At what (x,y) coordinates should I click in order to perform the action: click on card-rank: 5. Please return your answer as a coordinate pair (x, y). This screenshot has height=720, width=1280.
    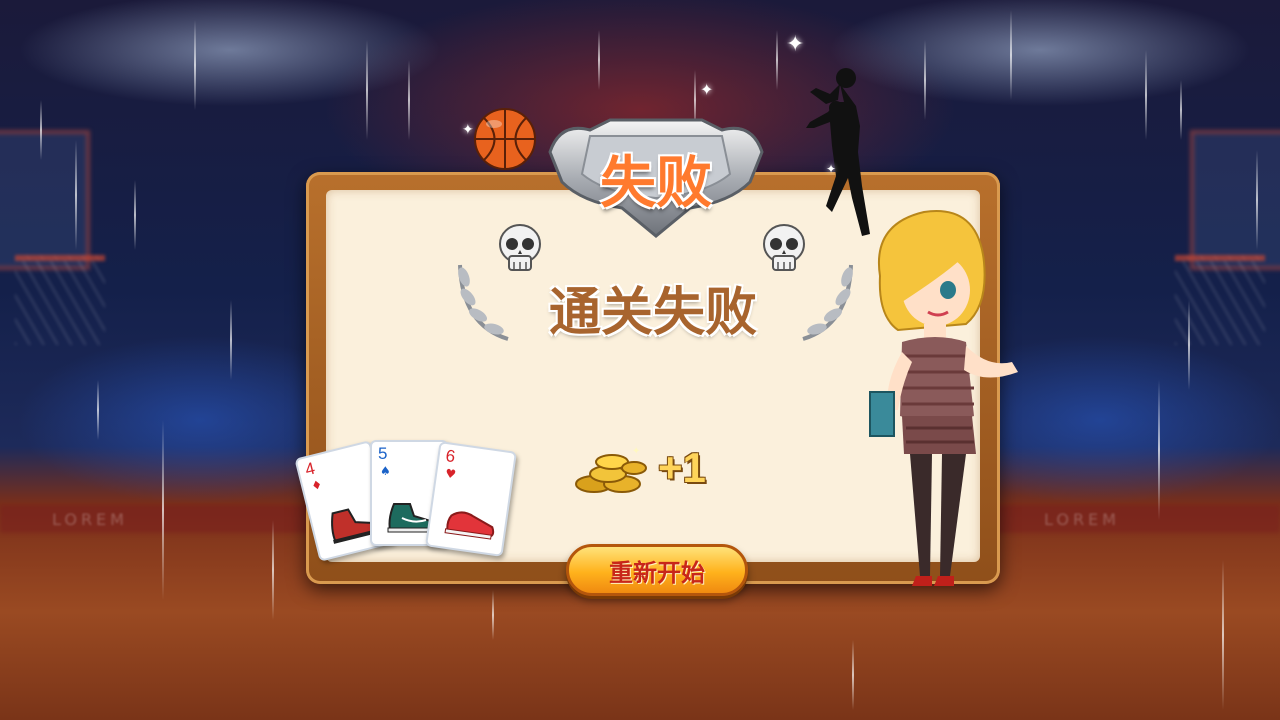
    Looking at the image, I should click on (383, 453).